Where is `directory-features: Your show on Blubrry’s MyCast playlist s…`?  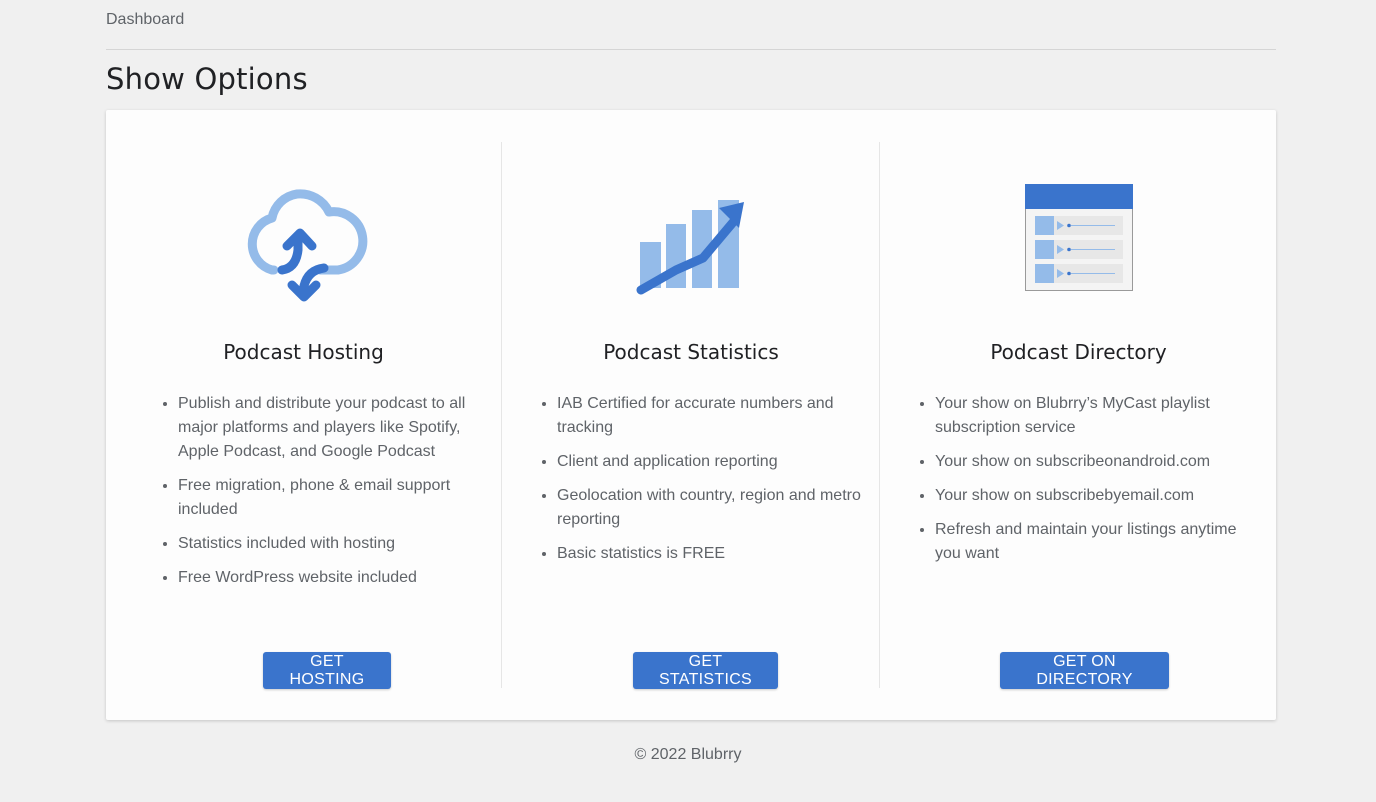 directory-features: Your show on Blubrry’s MyCast playlist s… is located at coordinates (1090, 484).